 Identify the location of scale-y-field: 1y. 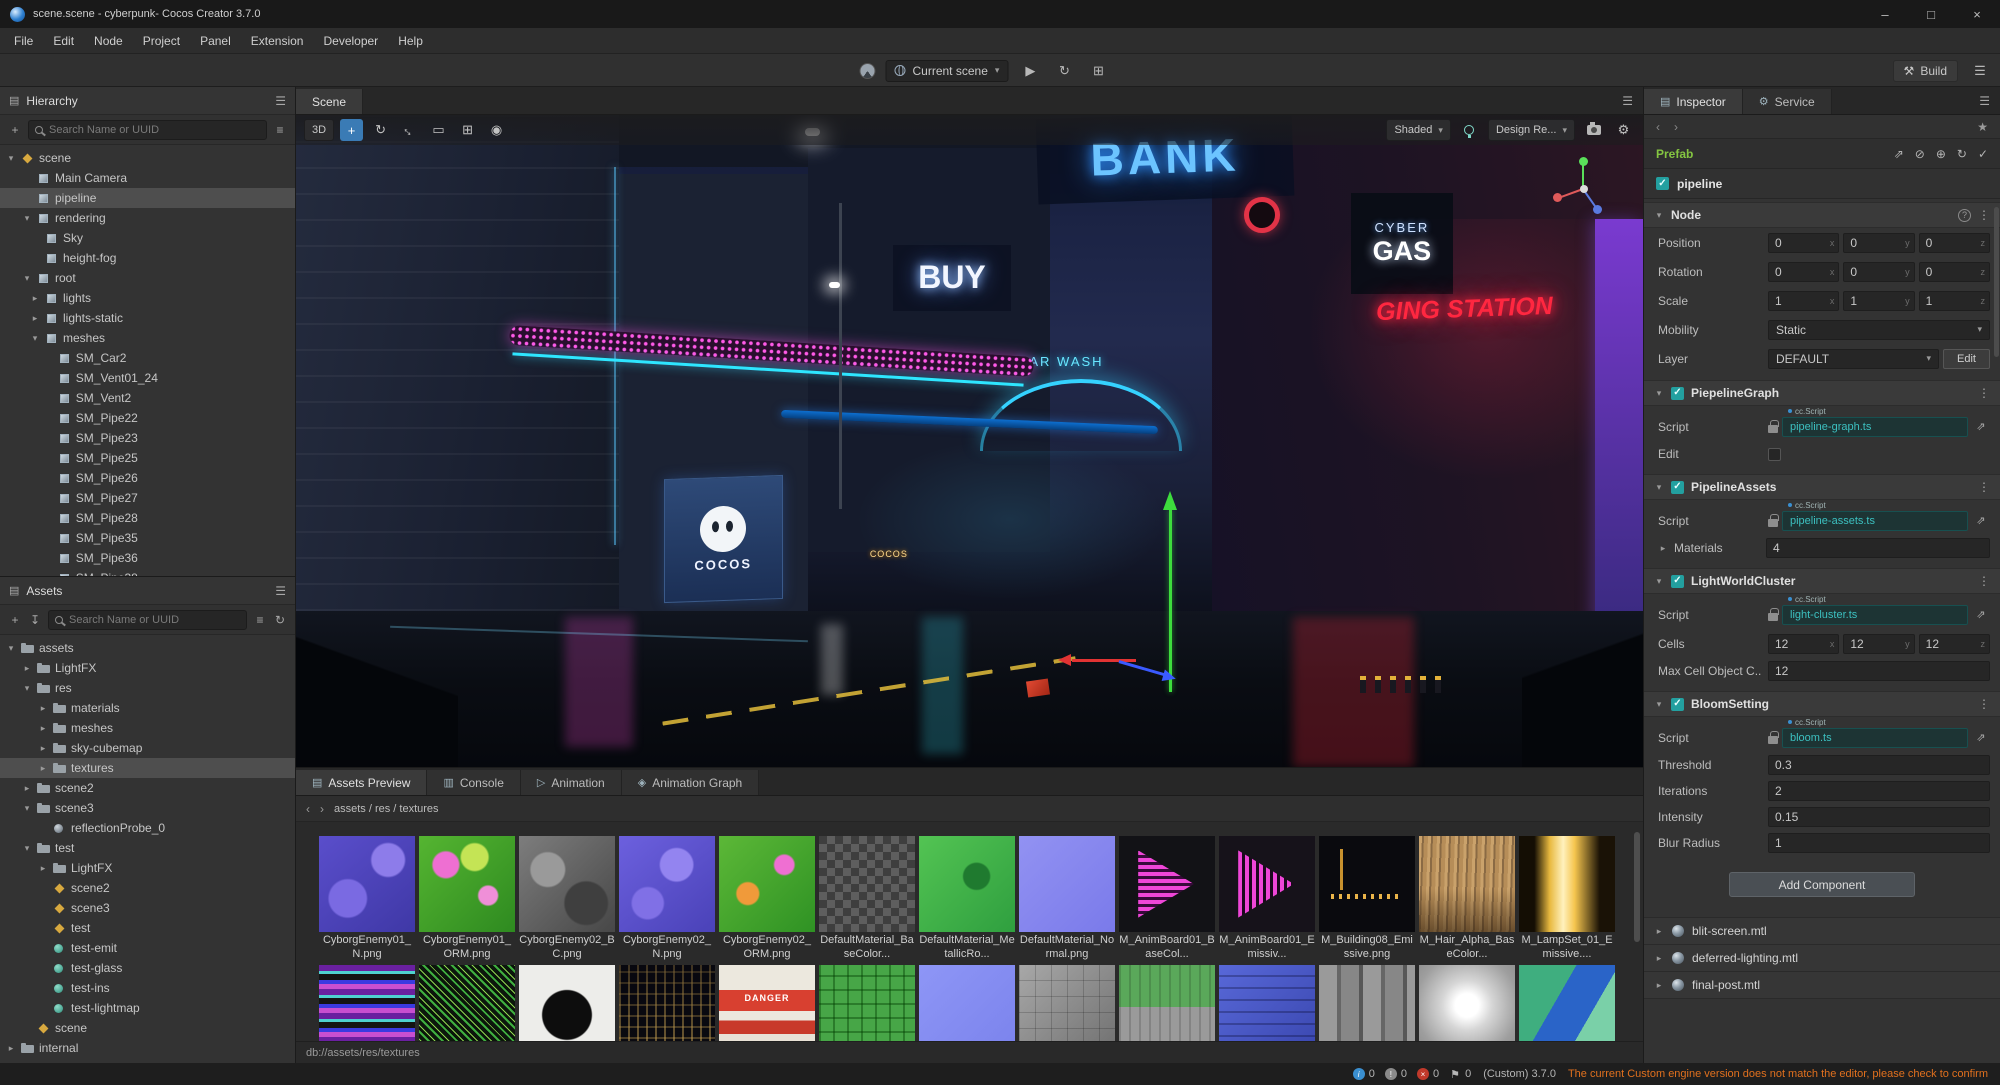
(1879, 300).